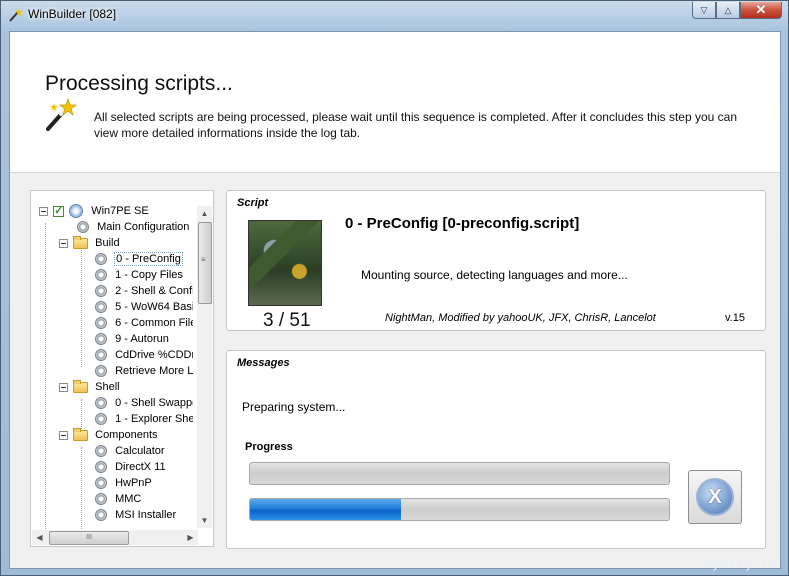  I want to click on script-thumbnail-image, so click(285, 263).